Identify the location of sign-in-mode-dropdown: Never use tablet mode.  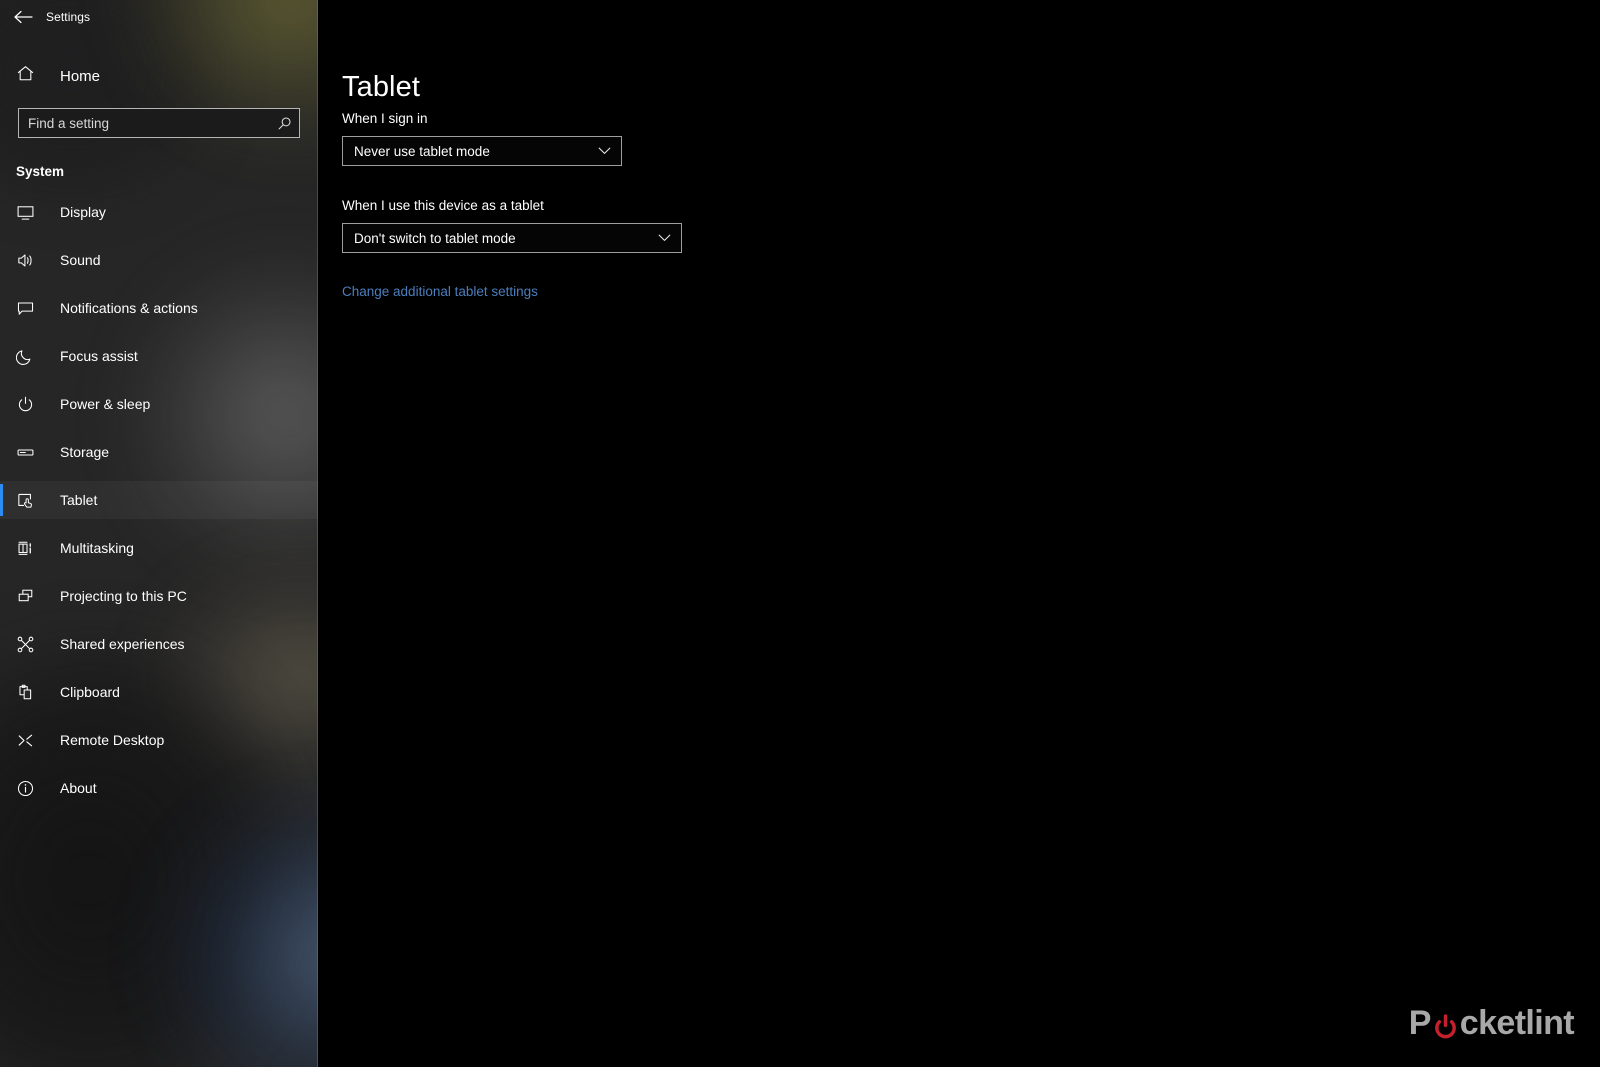
(482, 151).